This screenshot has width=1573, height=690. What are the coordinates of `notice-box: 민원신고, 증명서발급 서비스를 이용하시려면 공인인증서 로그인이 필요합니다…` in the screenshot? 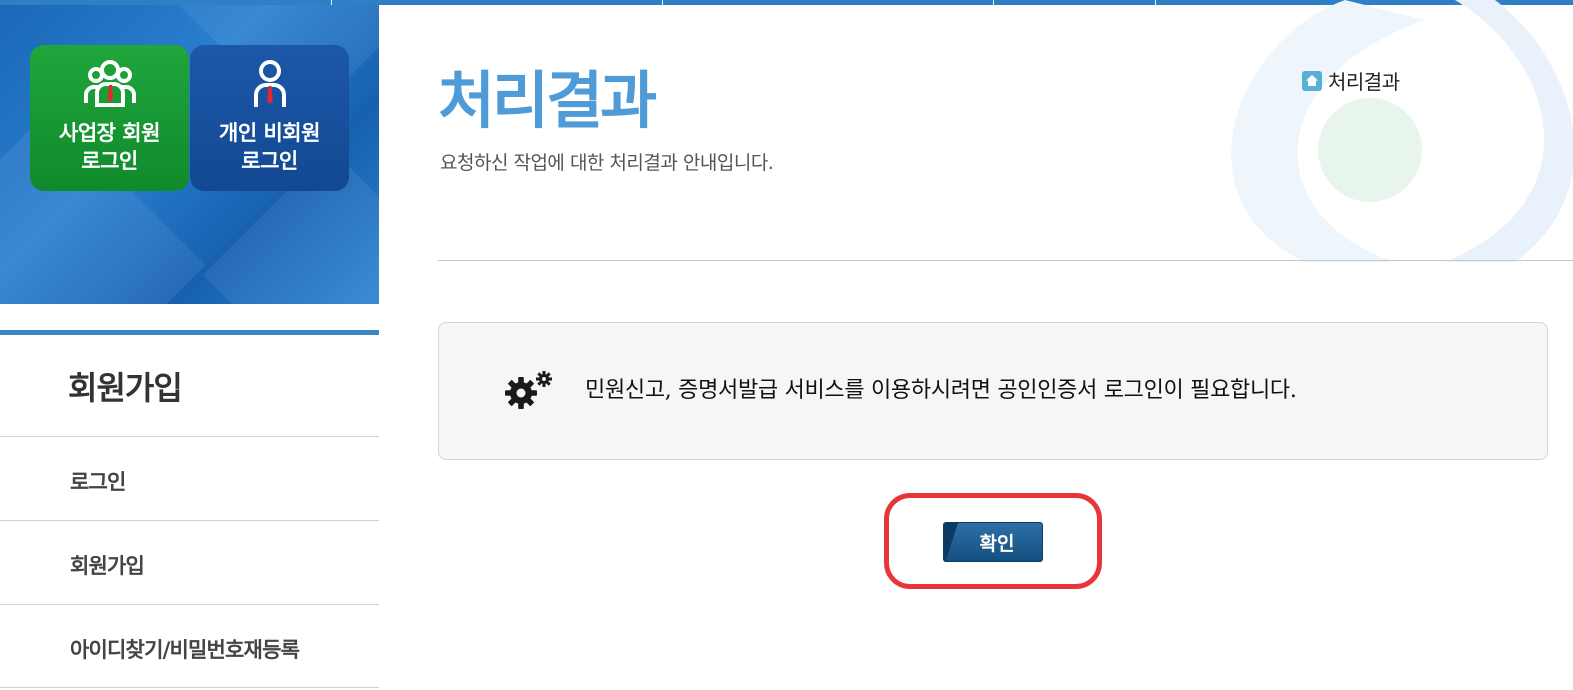 It's located at (993, 391).